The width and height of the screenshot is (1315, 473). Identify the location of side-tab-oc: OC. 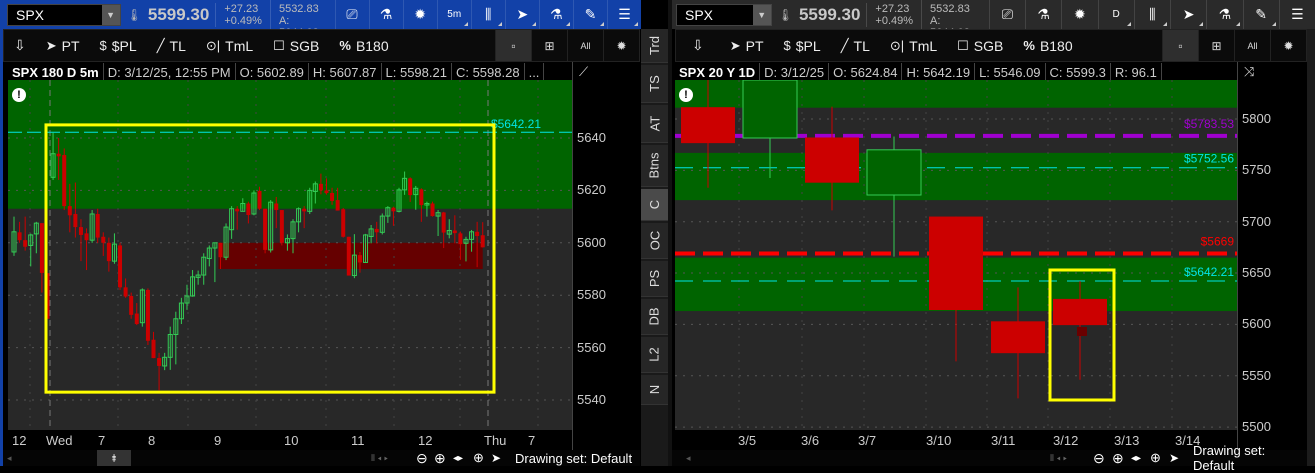
(654, 241).